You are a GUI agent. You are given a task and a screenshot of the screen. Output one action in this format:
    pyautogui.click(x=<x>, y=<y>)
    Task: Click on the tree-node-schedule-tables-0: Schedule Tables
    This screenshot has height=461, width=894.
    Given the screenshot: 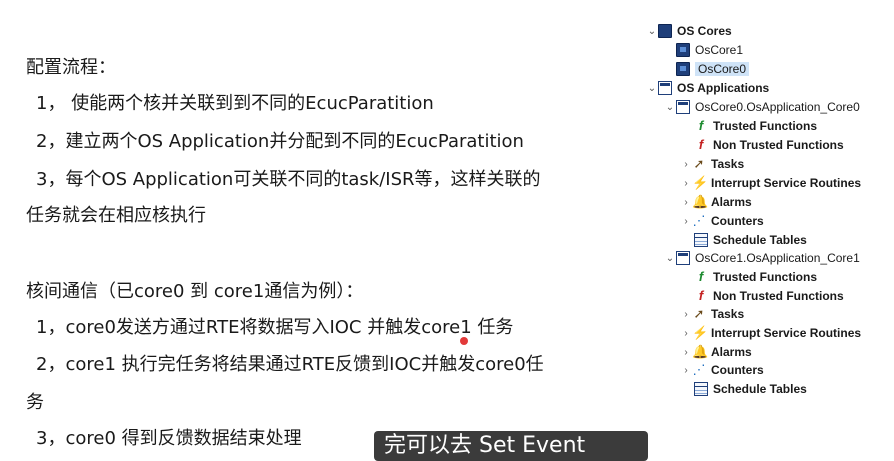 What is the action you would take?
    pyautogui.click(x=750, y=240)
    